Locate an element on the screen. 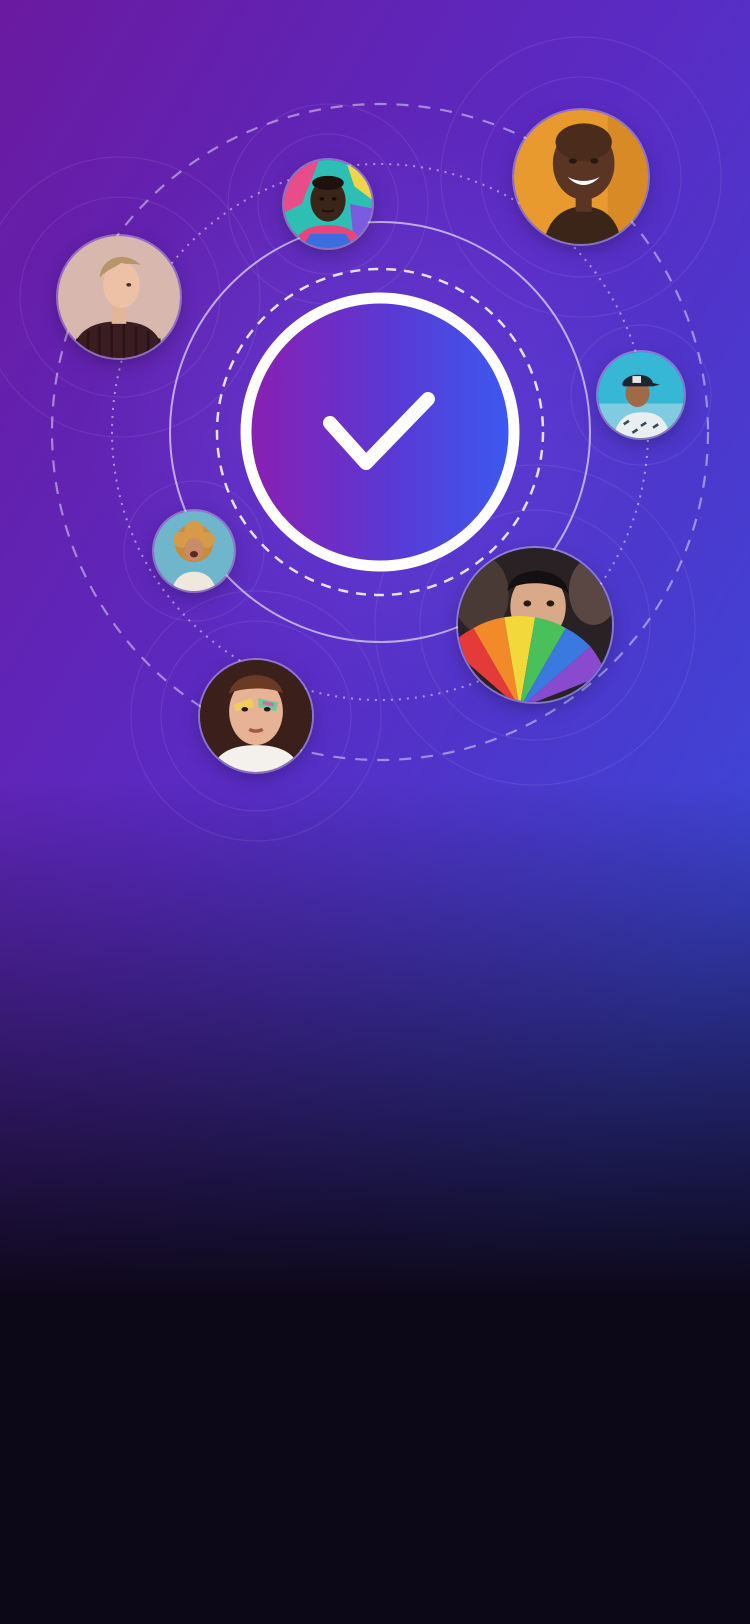 Image resolution: width=750 pixels, height=1624 pixels. avatar-man-graffiti is located at coordinates (328, 204).